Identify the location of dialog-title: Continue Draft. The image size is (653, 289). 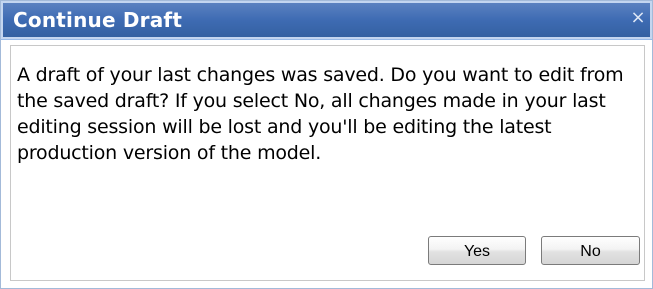
(98, 20).